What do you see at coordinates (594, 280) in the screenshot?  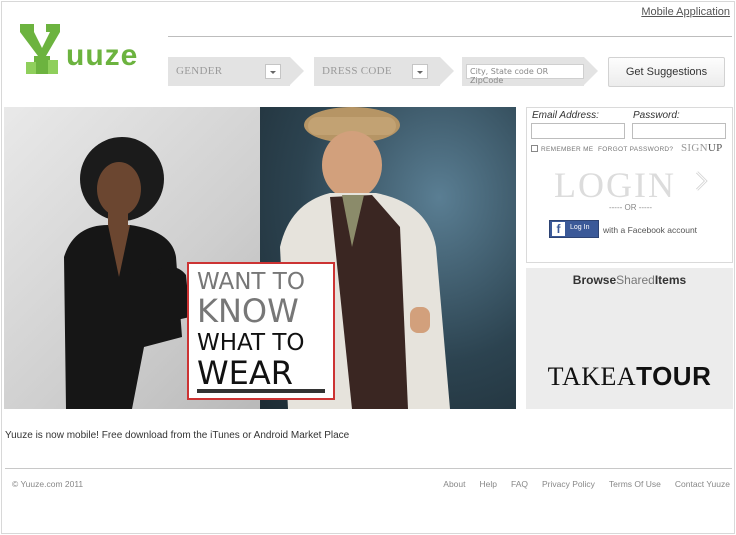 I see `browse-word-1: Browse` at bounding box center [594, 280].